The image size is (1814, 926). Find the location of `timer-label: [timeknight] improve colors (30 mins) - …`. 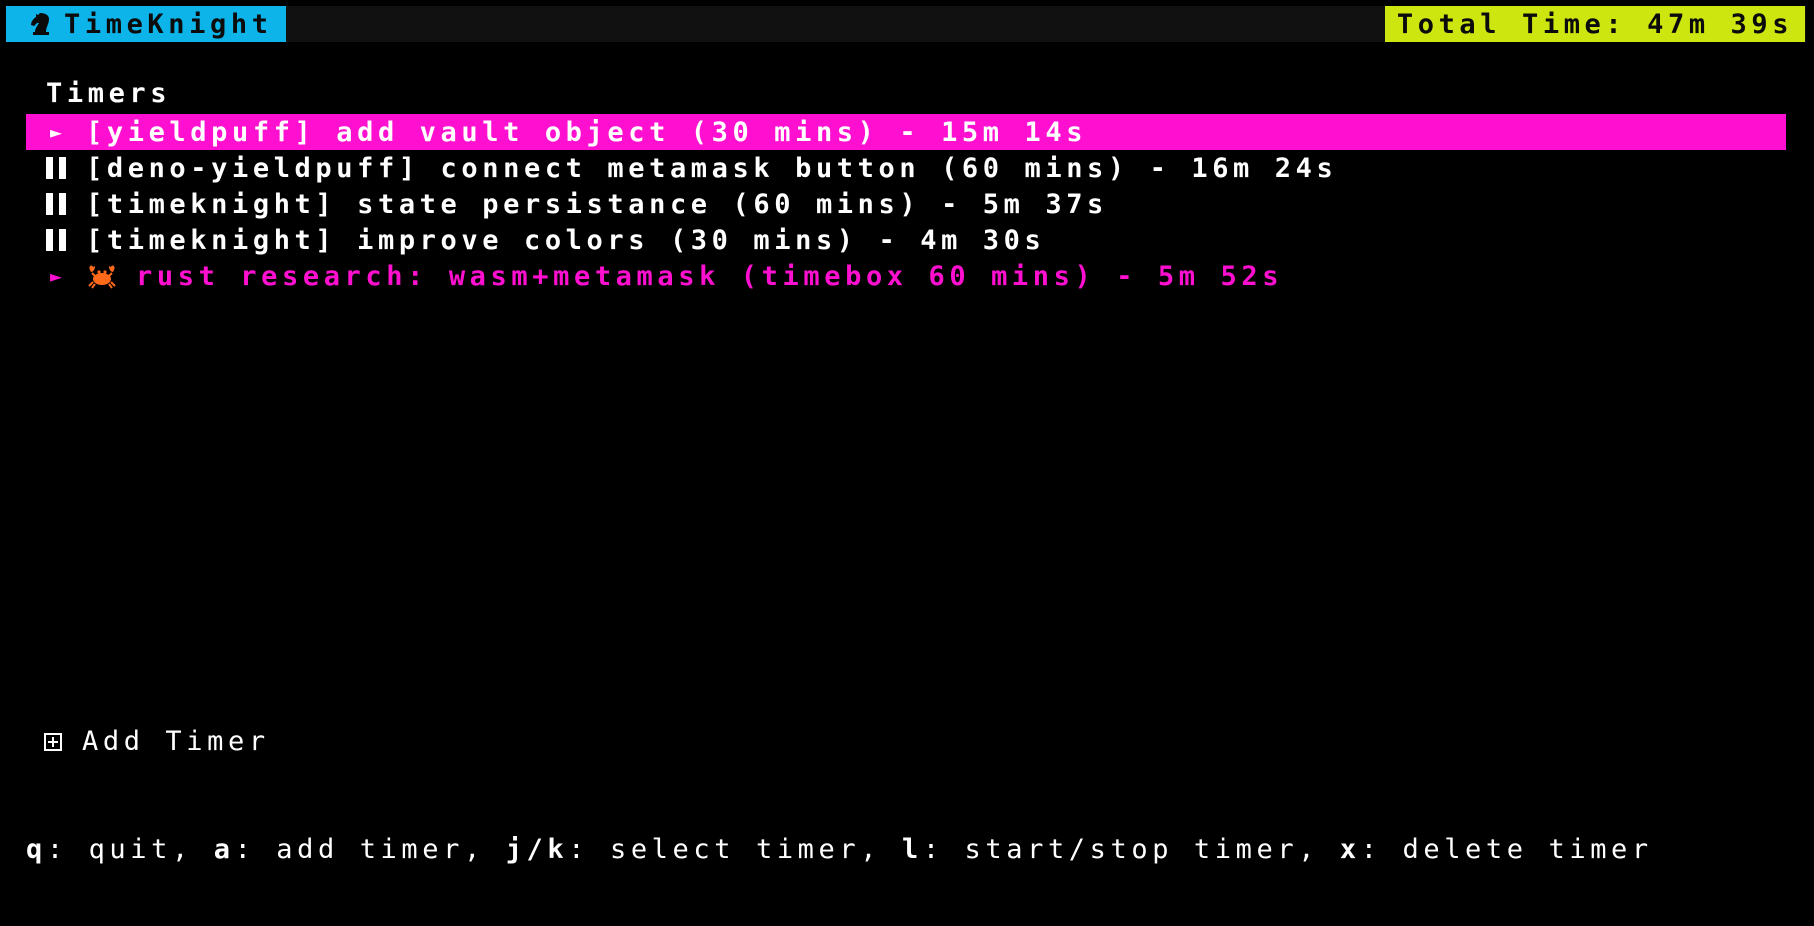

timer-label: [timeknight] improve colors (30 mins) - … is located at coordinates (566, 240).